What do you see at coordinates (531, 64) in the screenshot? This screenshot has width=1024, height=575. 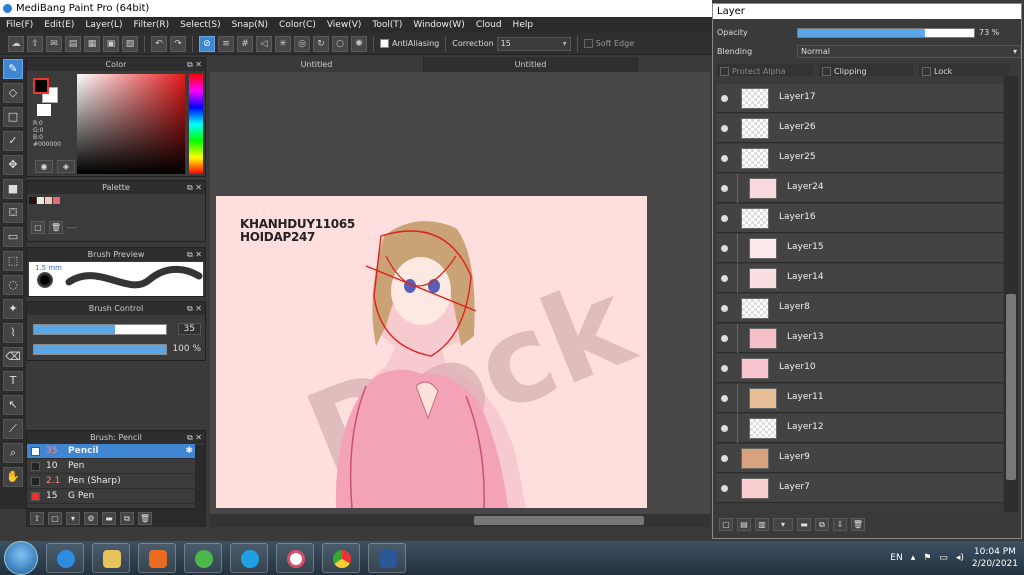 I see `document-tab-2: Untitled` at bounding box center [531, 64].